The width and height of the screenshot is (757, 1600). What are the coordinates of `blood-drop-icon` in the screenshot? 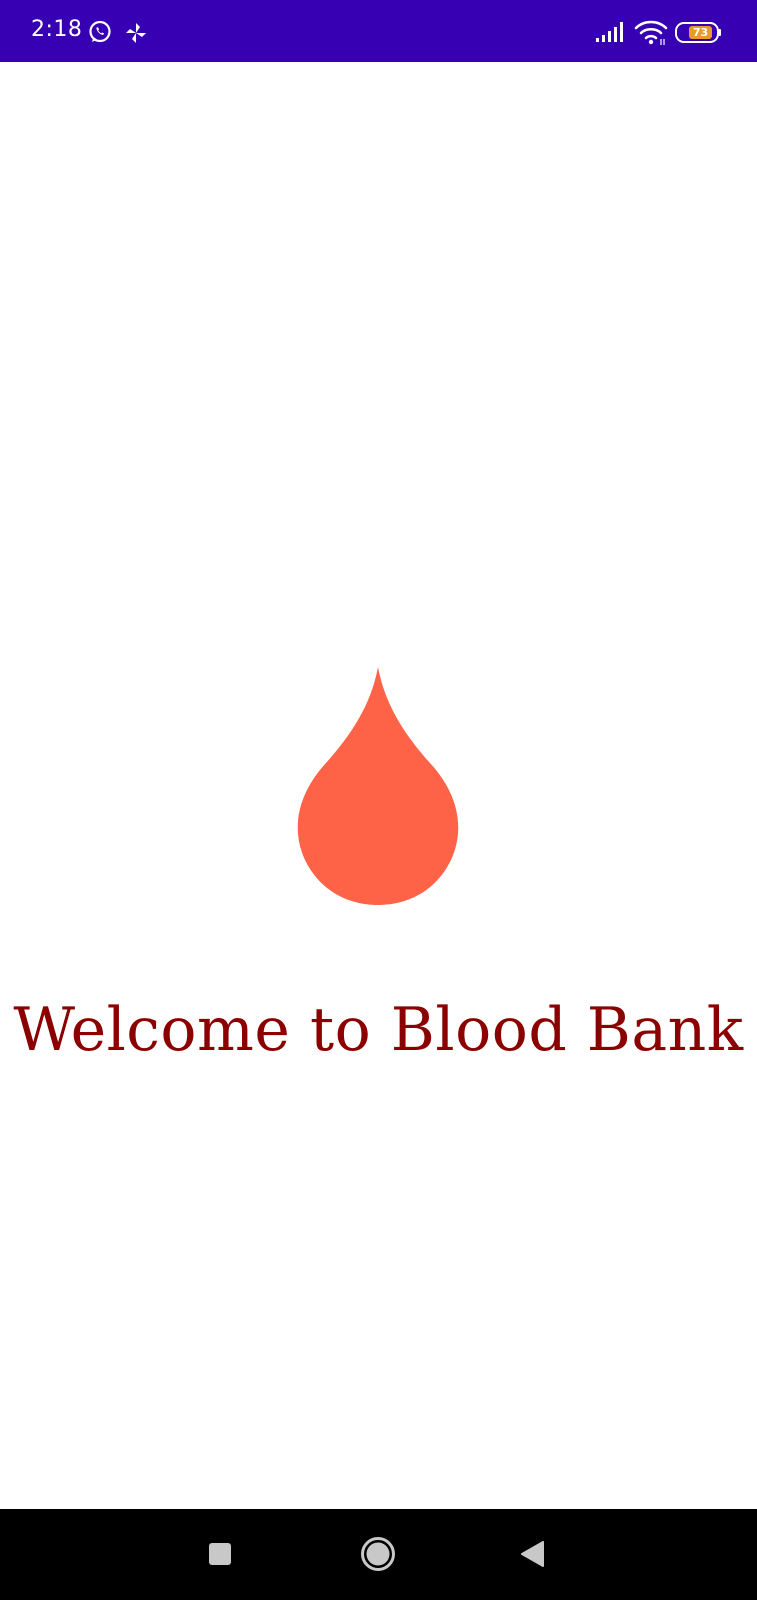 It's located at (378, 786).